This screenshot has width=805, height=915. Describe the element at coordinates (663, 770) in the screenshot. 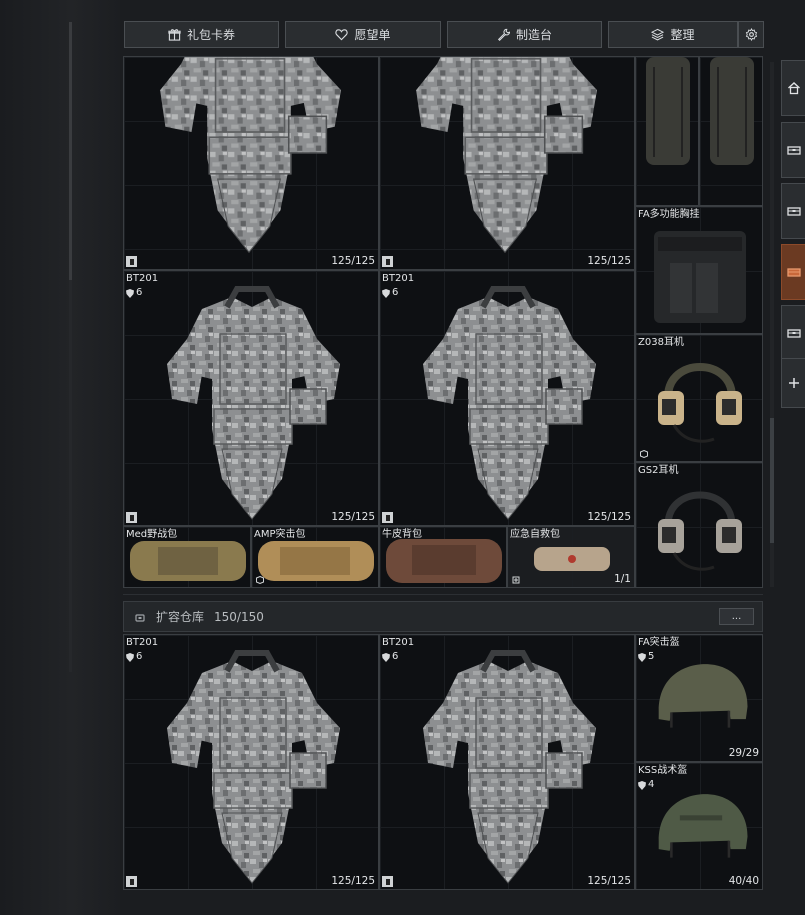

I see `item-name: KSS战术盔` at that location.